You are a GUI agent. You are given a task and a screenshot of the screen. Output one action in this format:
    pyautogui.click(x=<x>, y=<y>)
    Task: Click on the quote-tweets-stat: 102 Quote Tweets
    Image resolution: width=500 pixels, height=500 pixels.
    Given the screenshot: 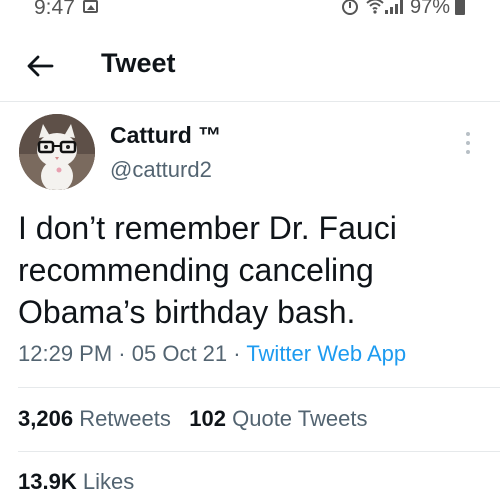 What is the action you would take?
    pyautogui.click(x=278, y=418)
    